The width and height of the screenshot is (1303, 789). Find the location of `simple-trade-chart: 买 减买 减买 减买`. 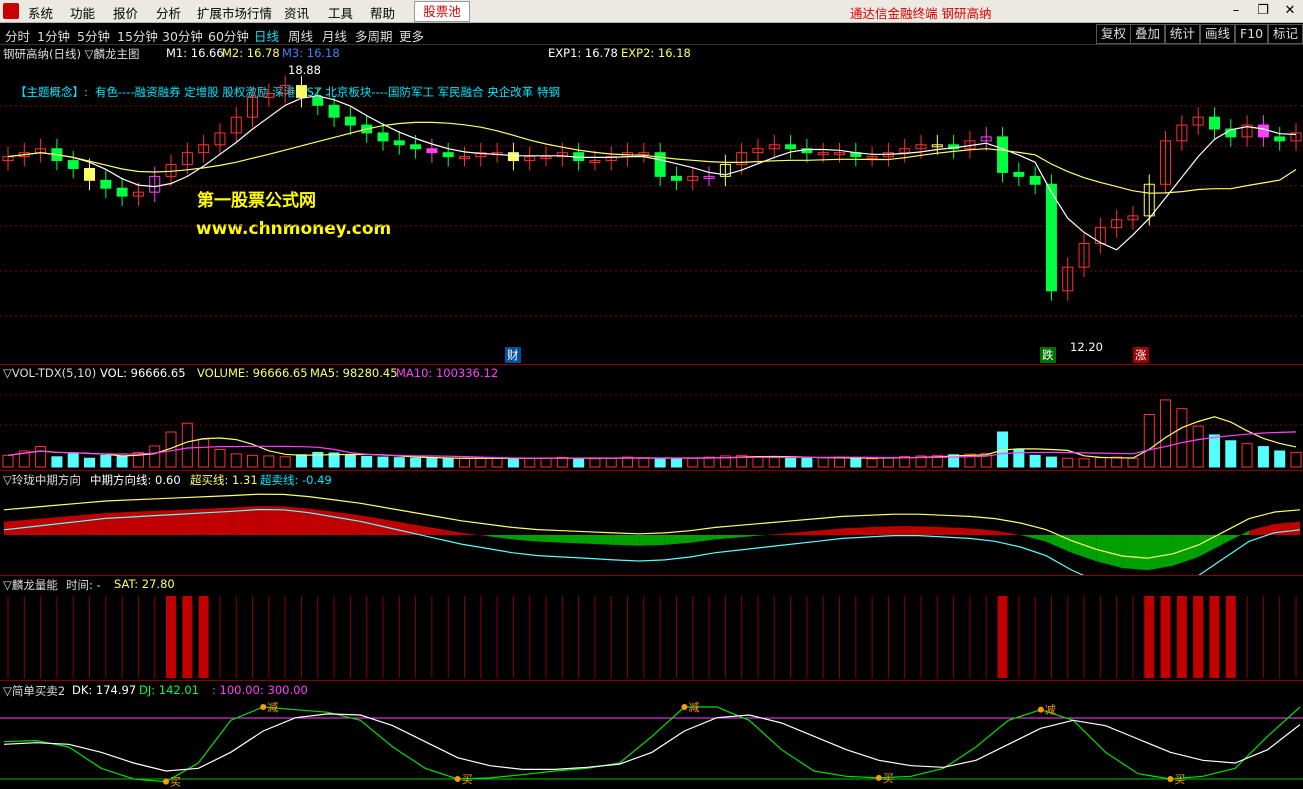

simple-trade-chart: 买 减买 减买 减买 is located at coordinates (651, 735).